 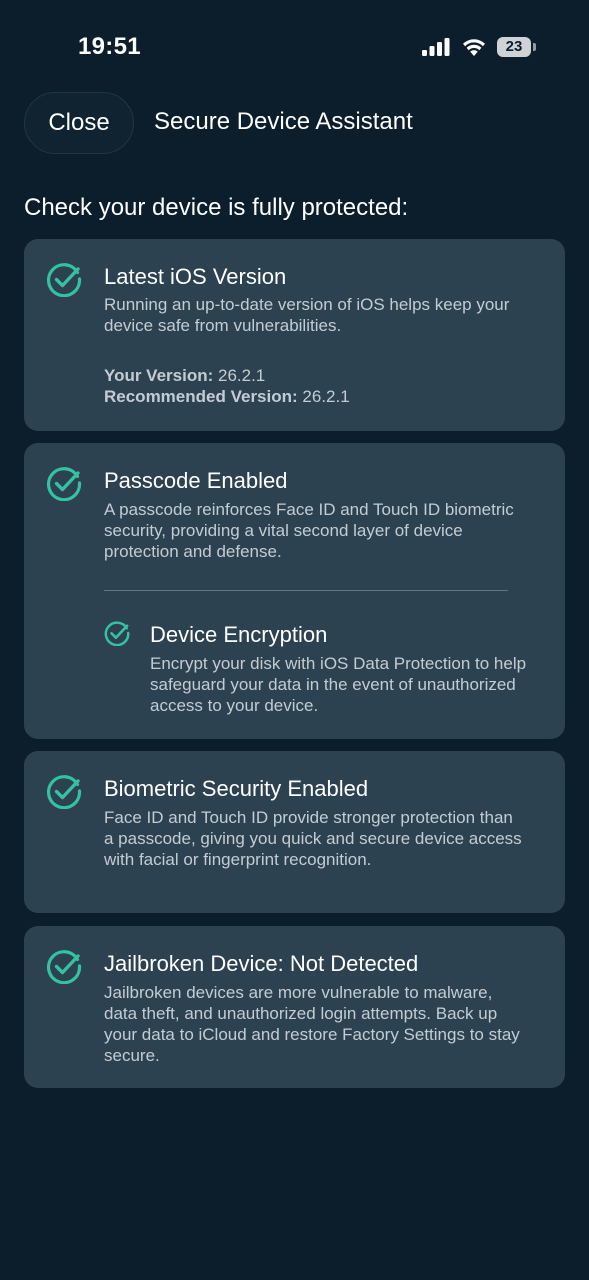 What do you see at coordinates (514, 47) in the screenshot?
I see `battery-indicator: 23` at bounding box center [514, 47].